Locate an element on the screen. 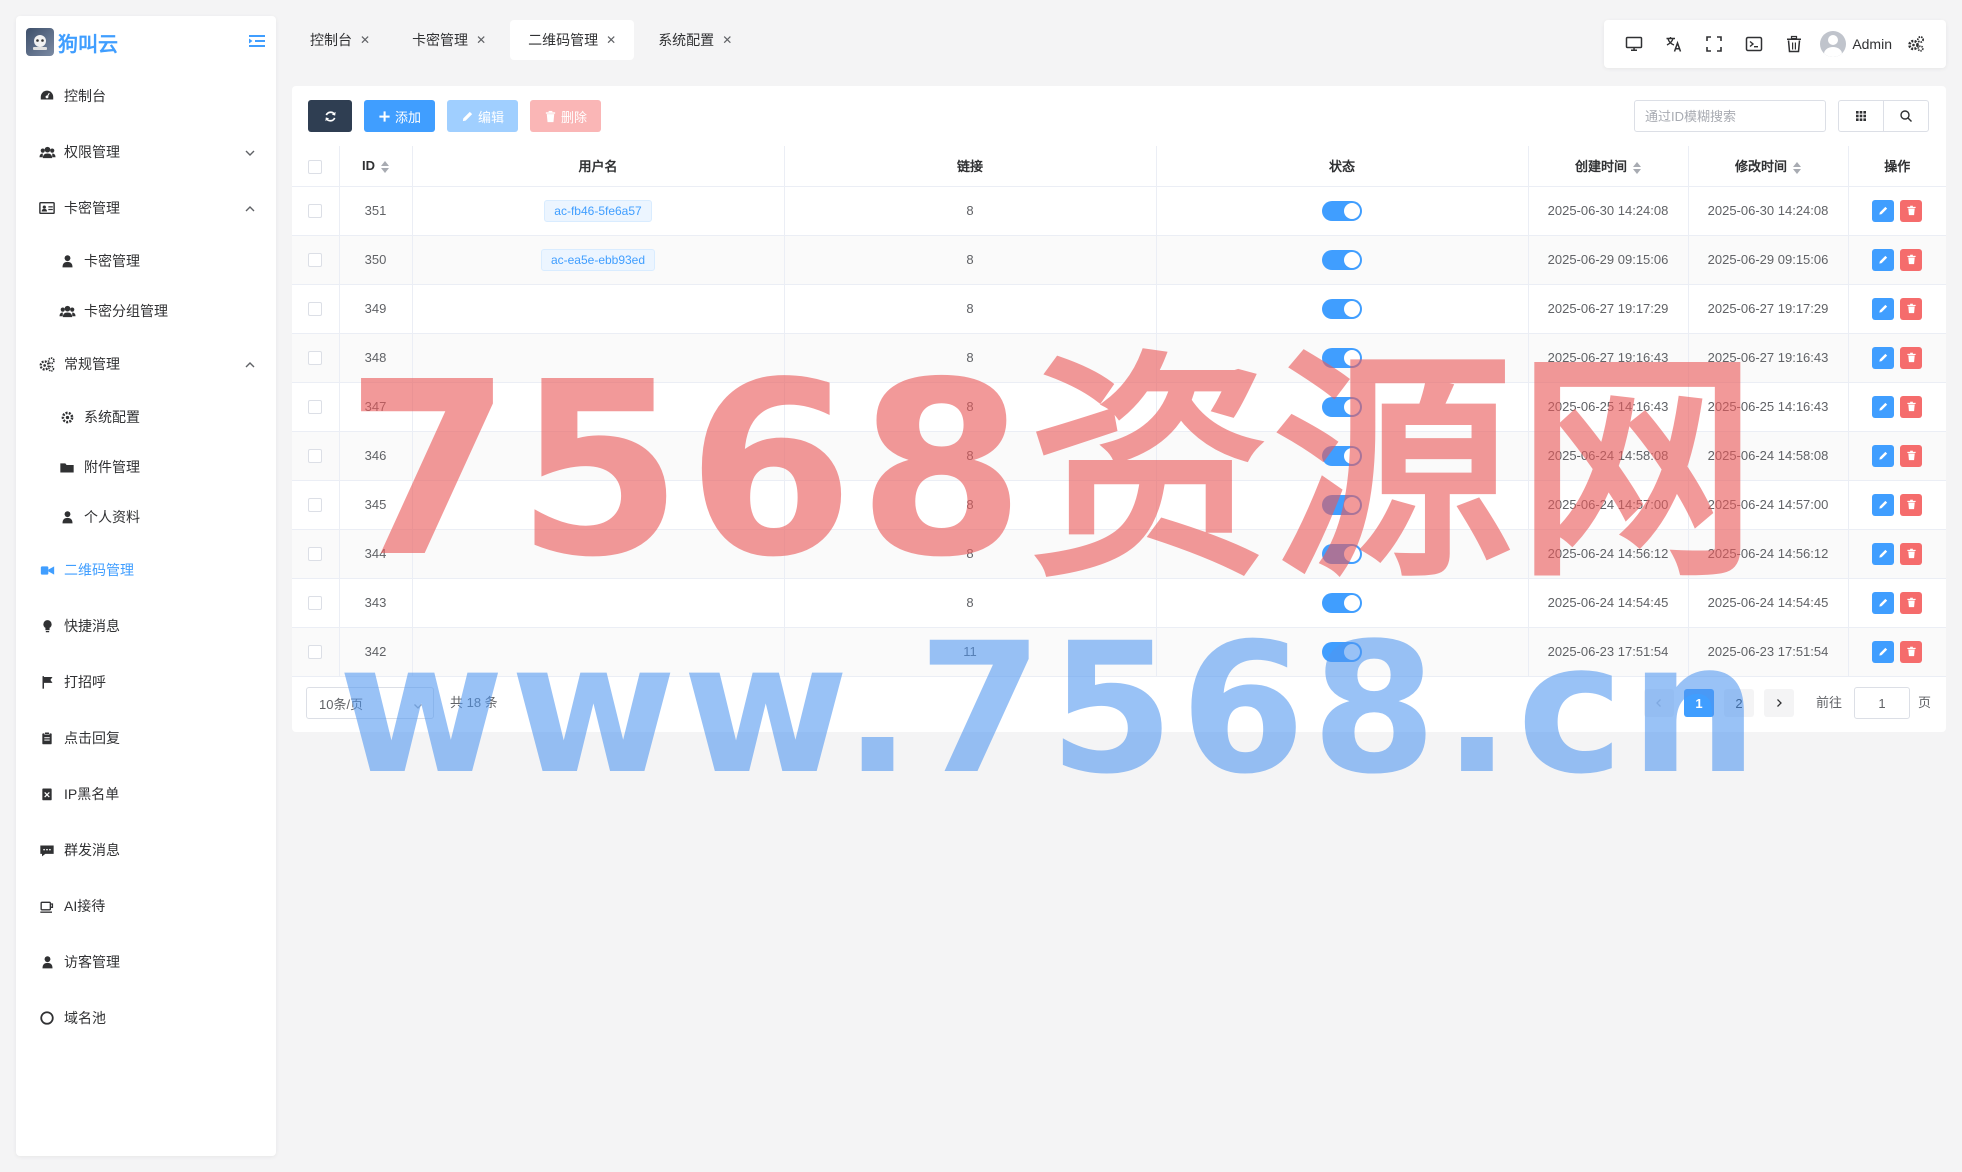 The image size is (1962, 1172). sidebar-item-domain-pool: 域名池 is located at coordinates (146, 1018).